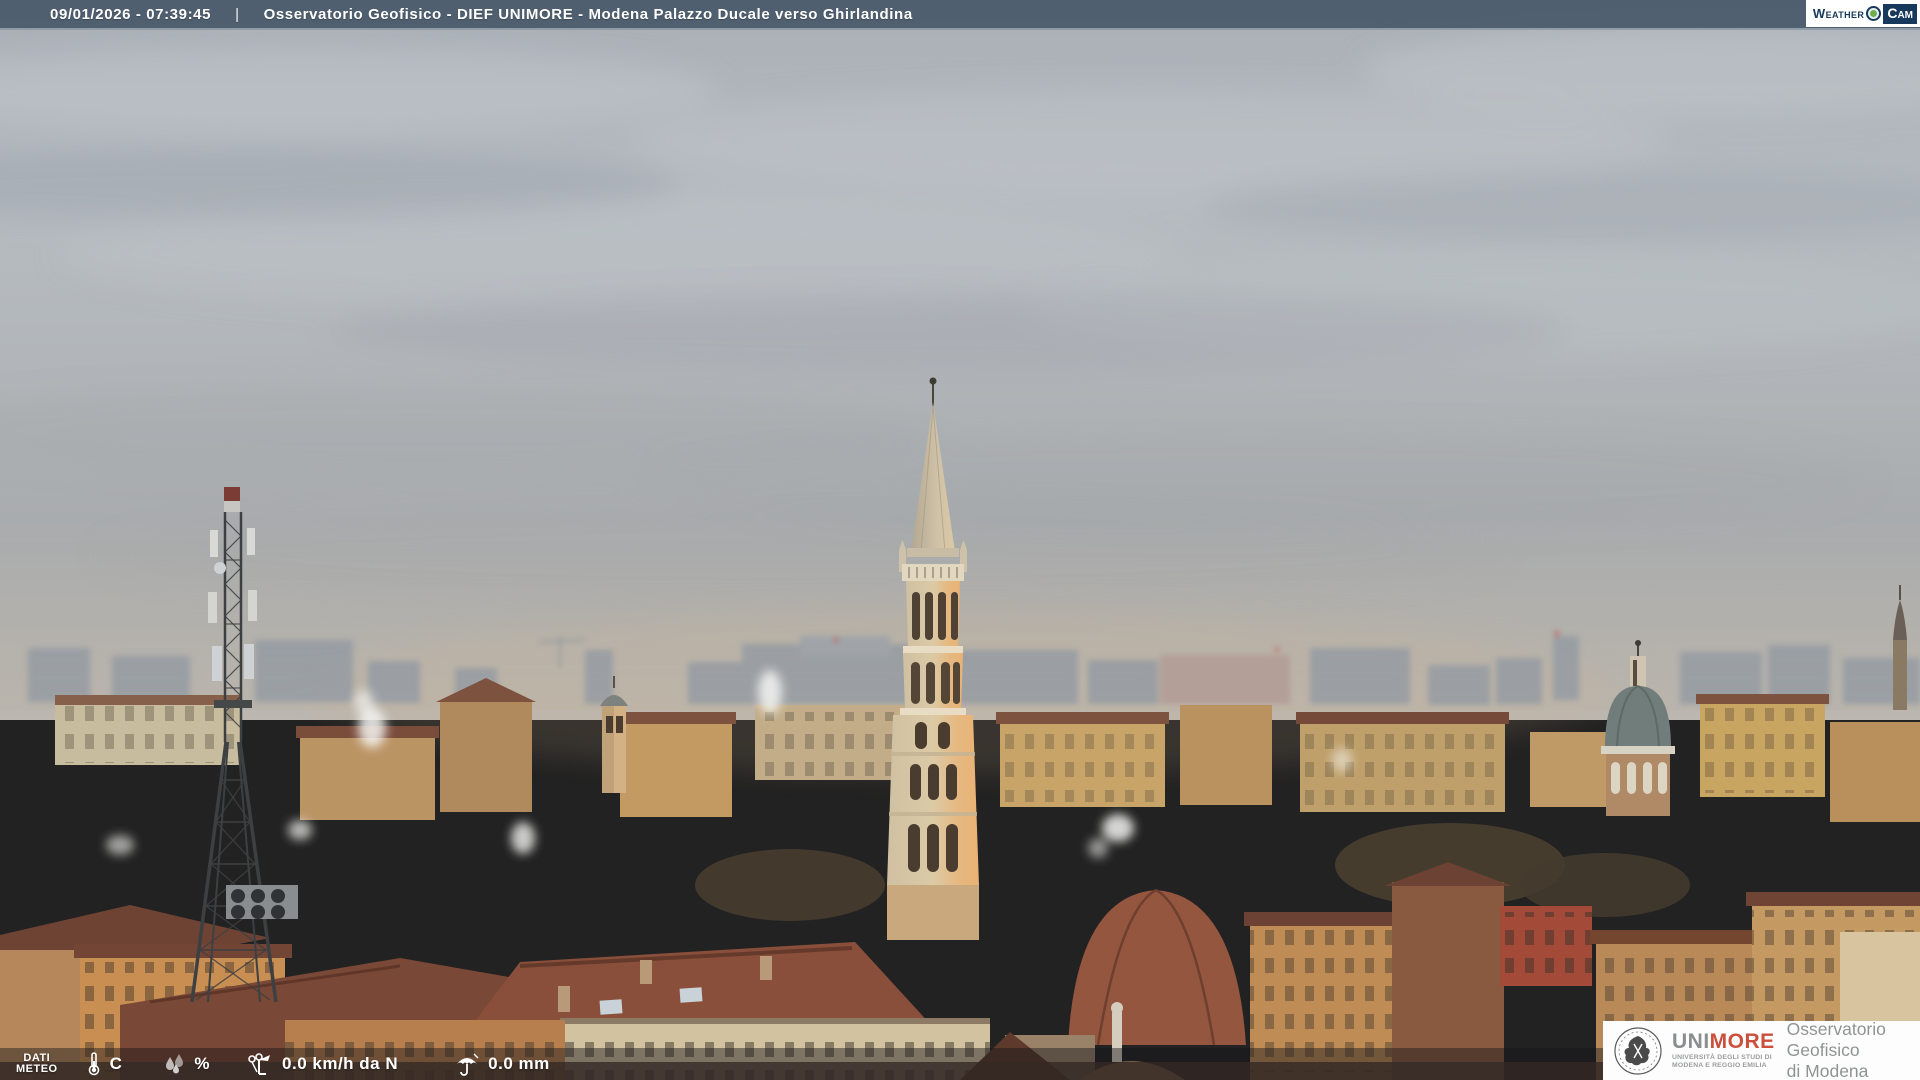 The image size is (1920, 1080). Describe the element at coordinates (116, 1063) in the screenshot. I see `temperature-value: C` at that location.